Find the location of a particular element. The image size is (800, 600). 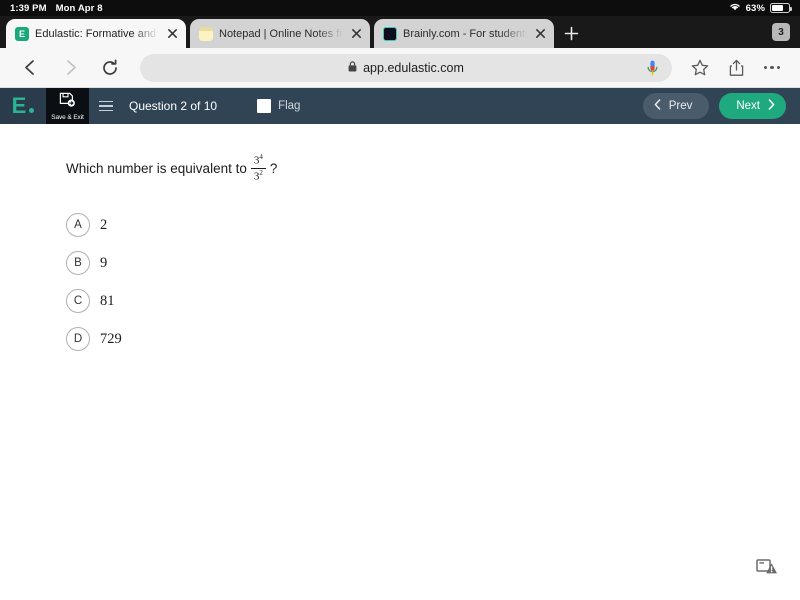

edulastic-app-header: E Save & Exit Question 2 of 10 Flag Prev is located at coordinates (400, 106).